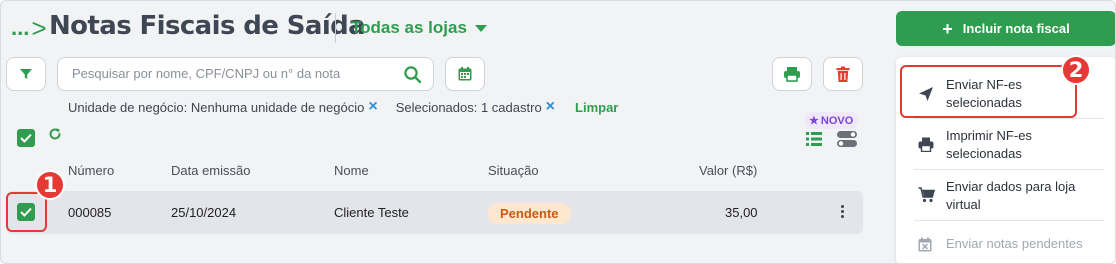 This screenshot has width=1116, height=264. Describe the element at coordinates (837, 120) in the screenshot. I see `new-badge-label: NOVO` at that location.